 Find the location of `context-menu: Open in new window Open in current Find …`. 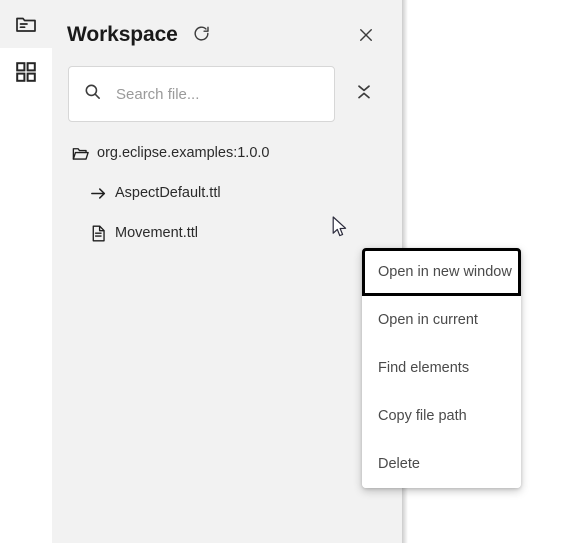

context-menu: Open in new window Open in current Find … is located at coordinates (441, 368).